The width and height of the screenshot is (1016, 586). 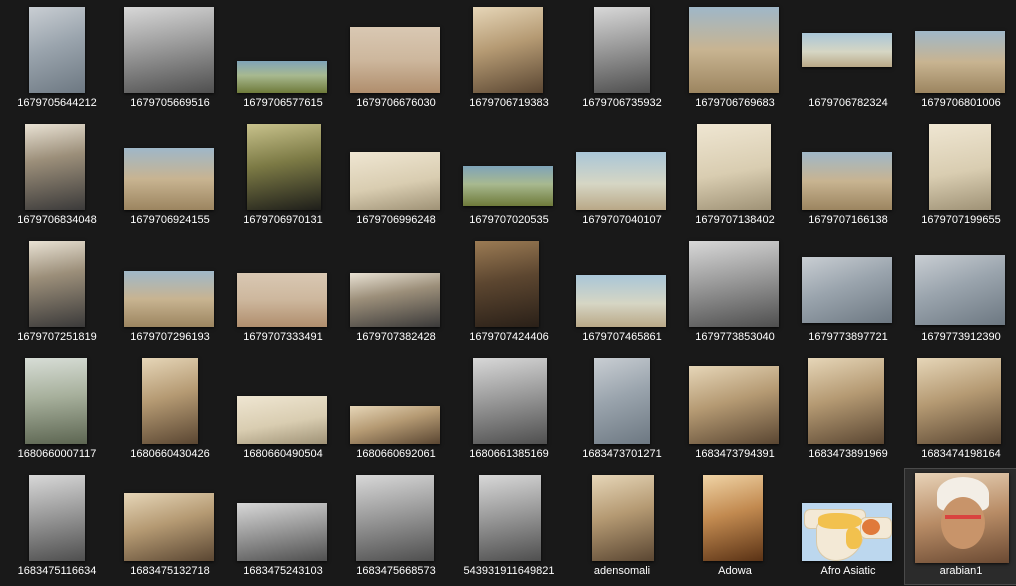 I want to click on file-item: 1679707020535, so click(x=509, y=175).